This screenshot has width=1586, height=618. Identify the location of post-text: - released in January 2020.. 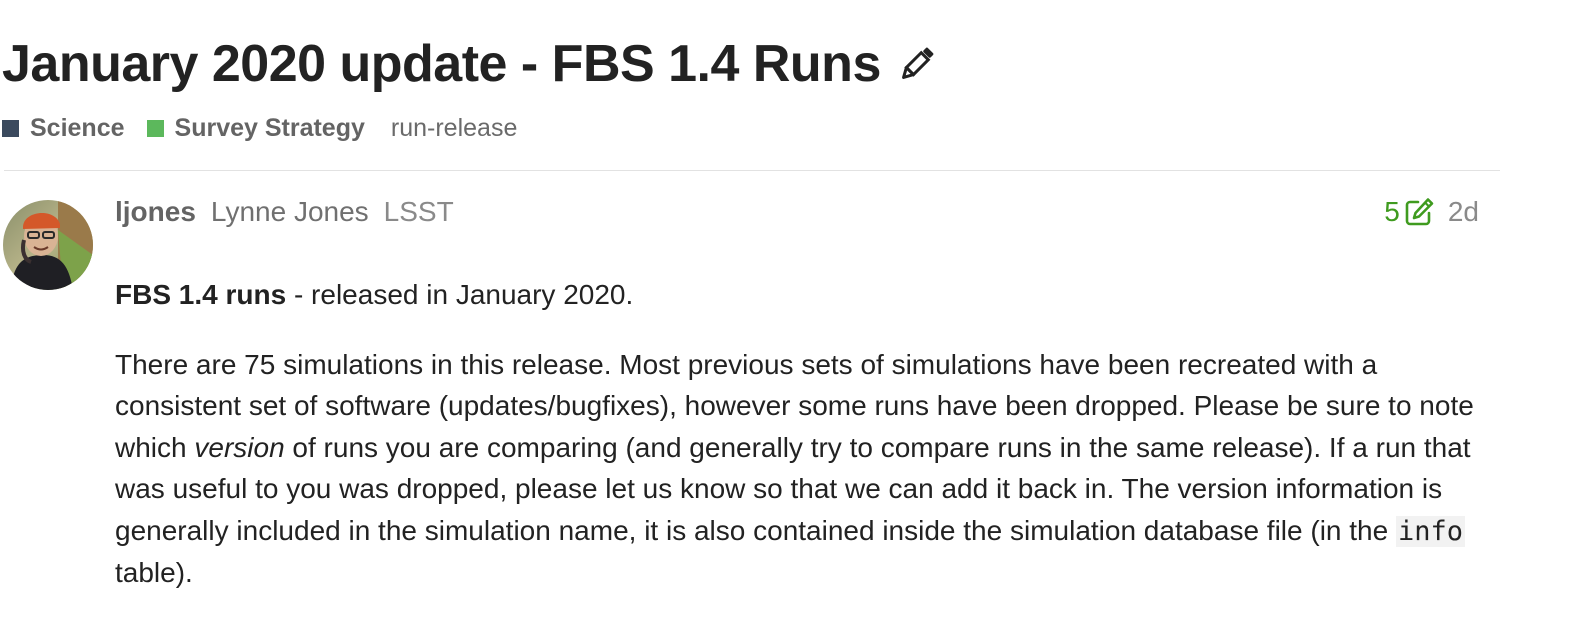
(460, 294).